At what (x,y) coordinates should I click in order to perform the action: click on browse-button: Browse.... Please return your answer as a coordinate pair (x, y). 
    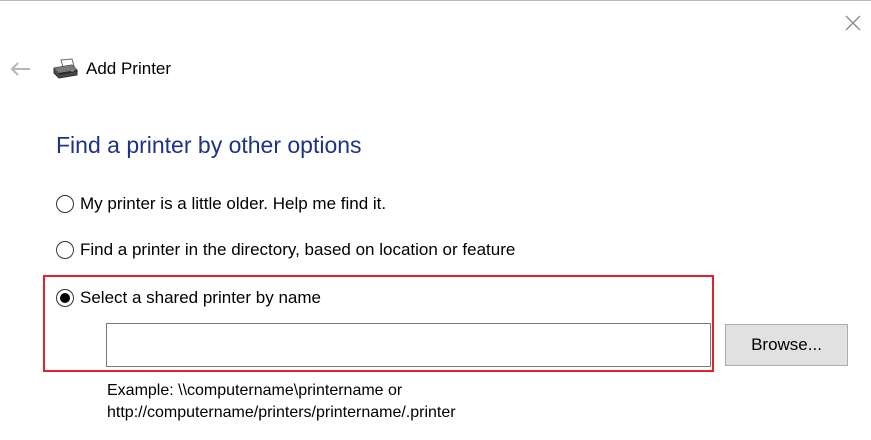
    Looking at the image, I should click on (786, 345).